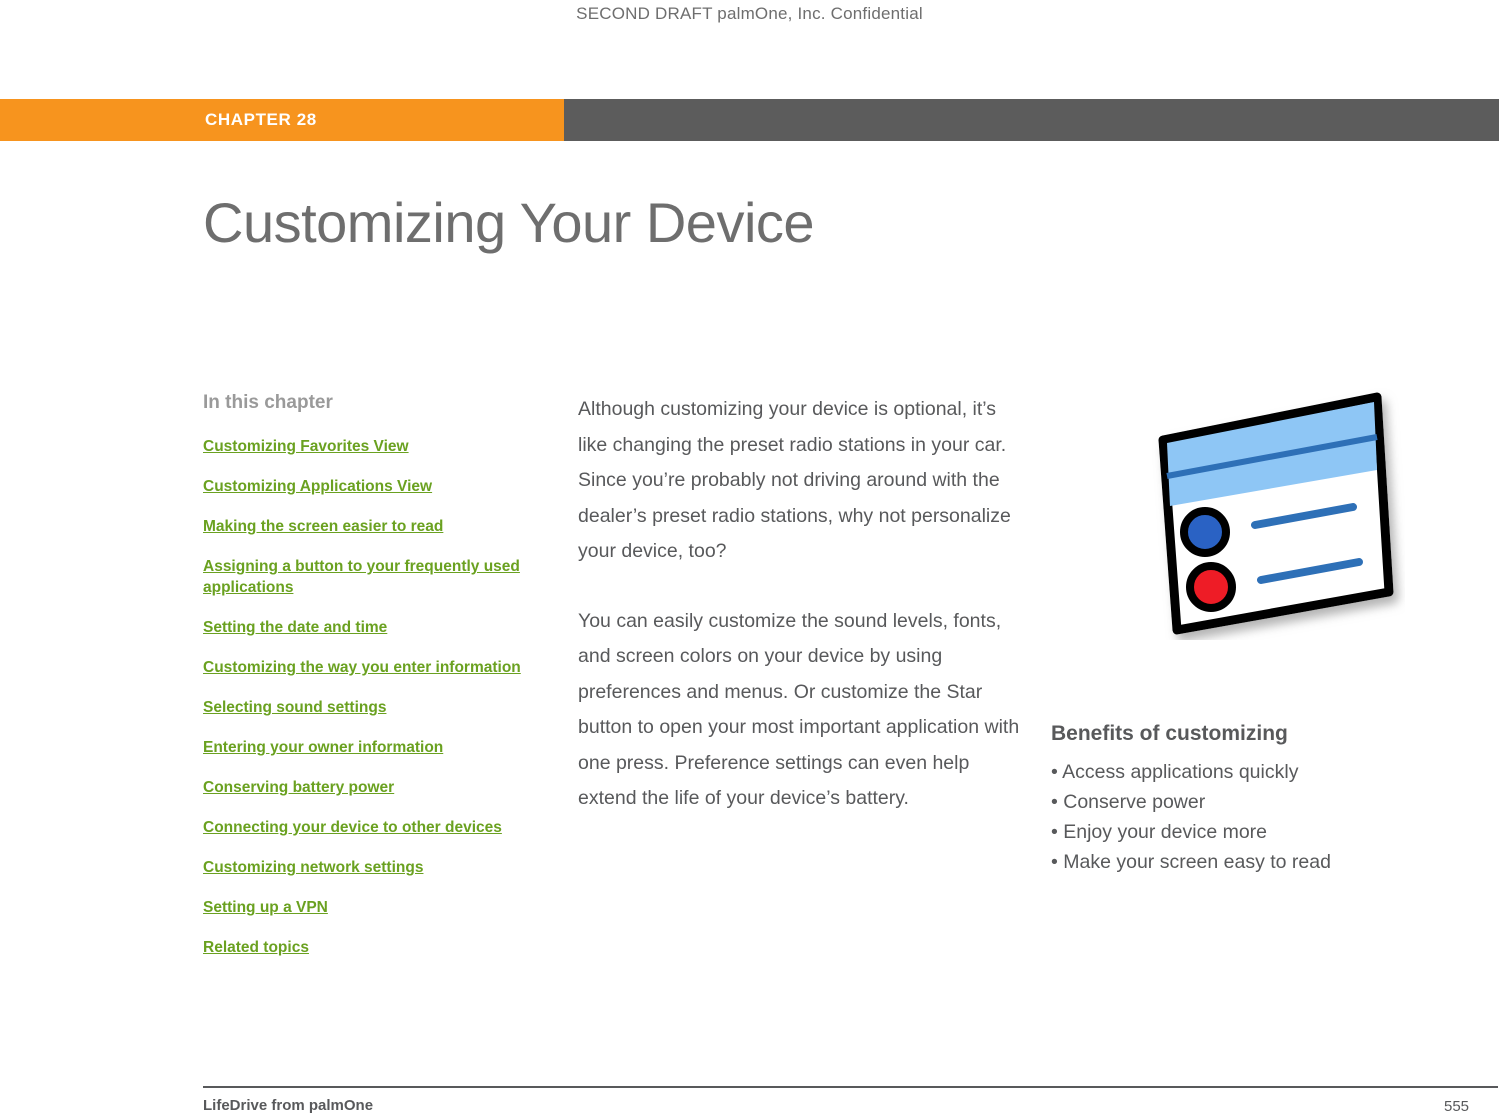  I want to click on toc-link-setting-the-date-and-time: Setting the date and time, so click(363, 627).